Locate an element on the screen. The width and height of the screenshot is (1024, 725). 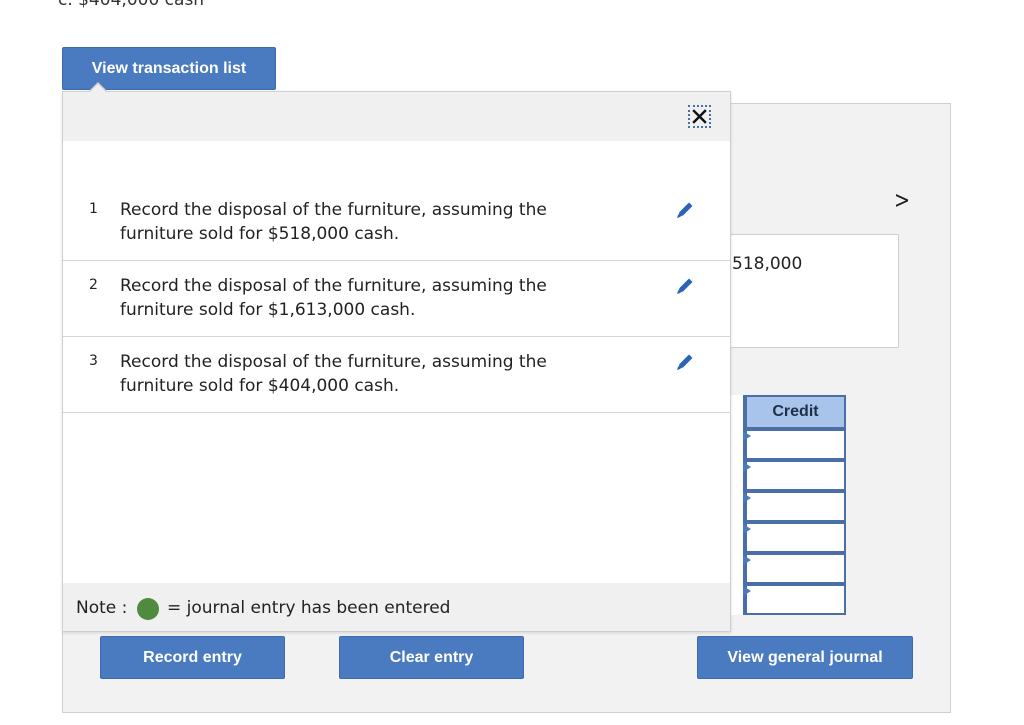
popup-pointer-fill is located at coordinates (98, 88).